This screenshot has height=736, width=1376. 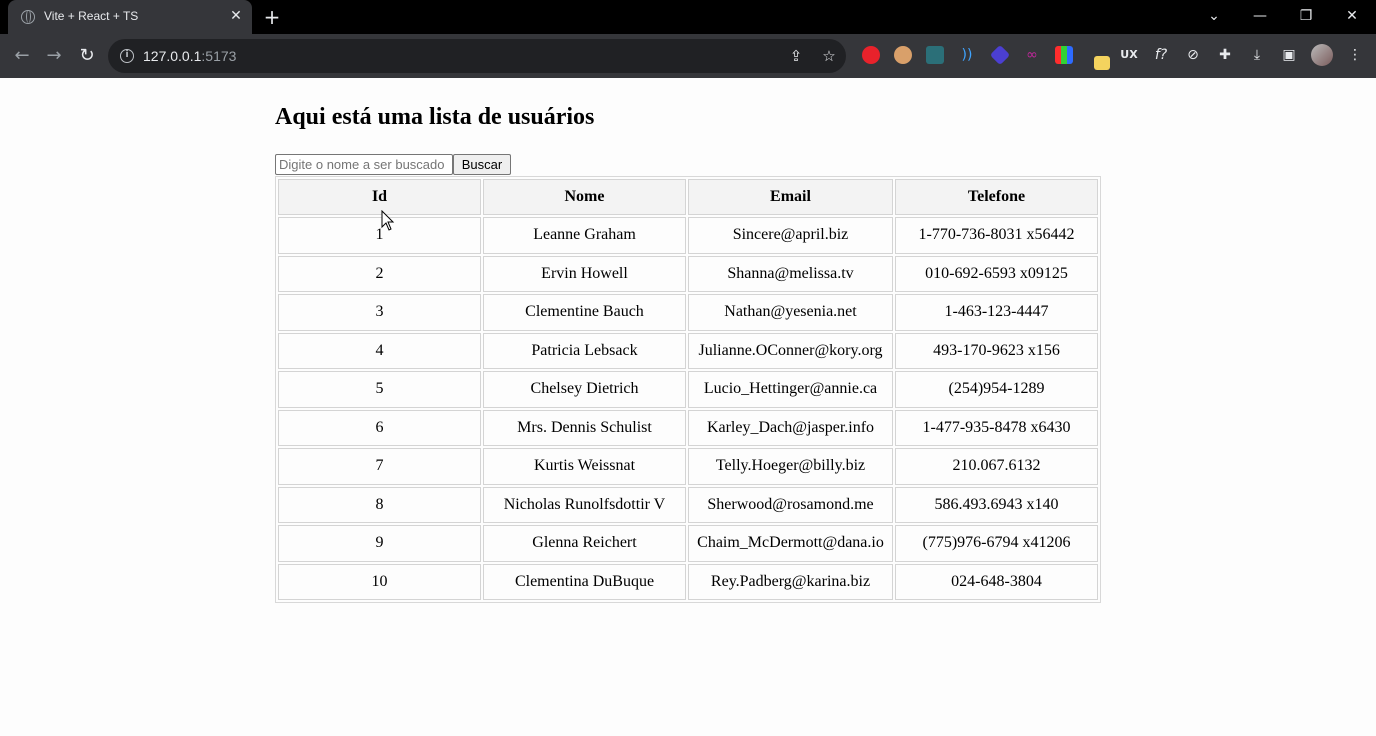 I want to click on back-arrow-icon: ←, so click(x=22, y=56).